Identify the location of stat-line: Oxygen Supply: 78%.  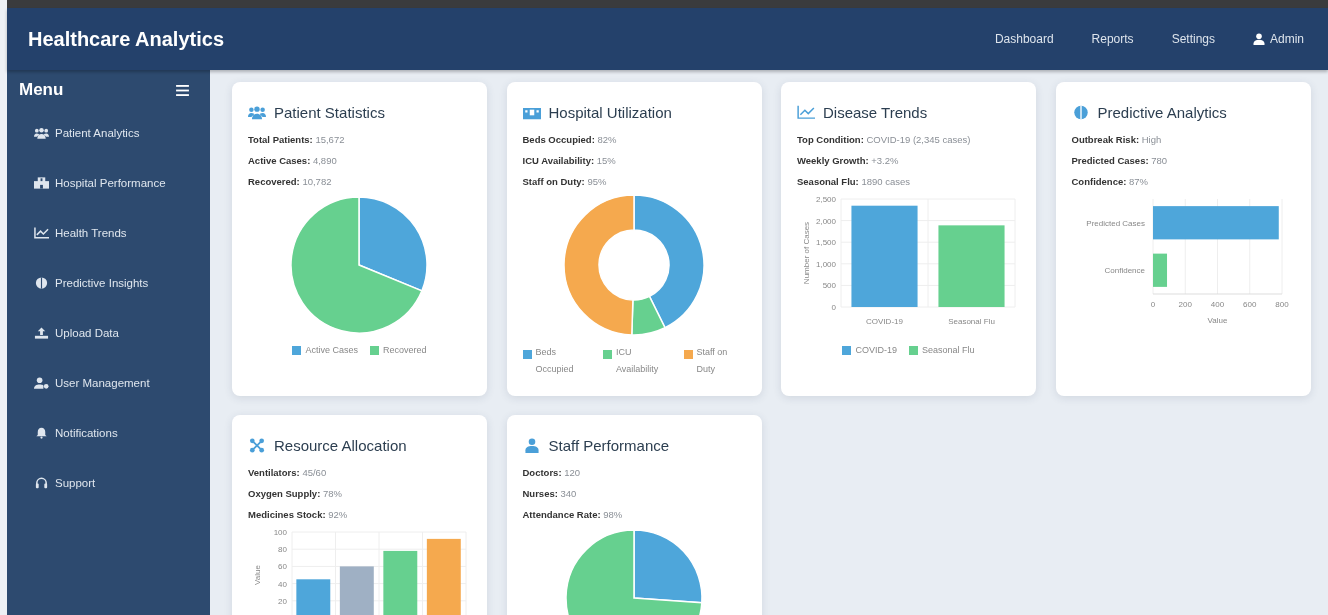
(295, 493).